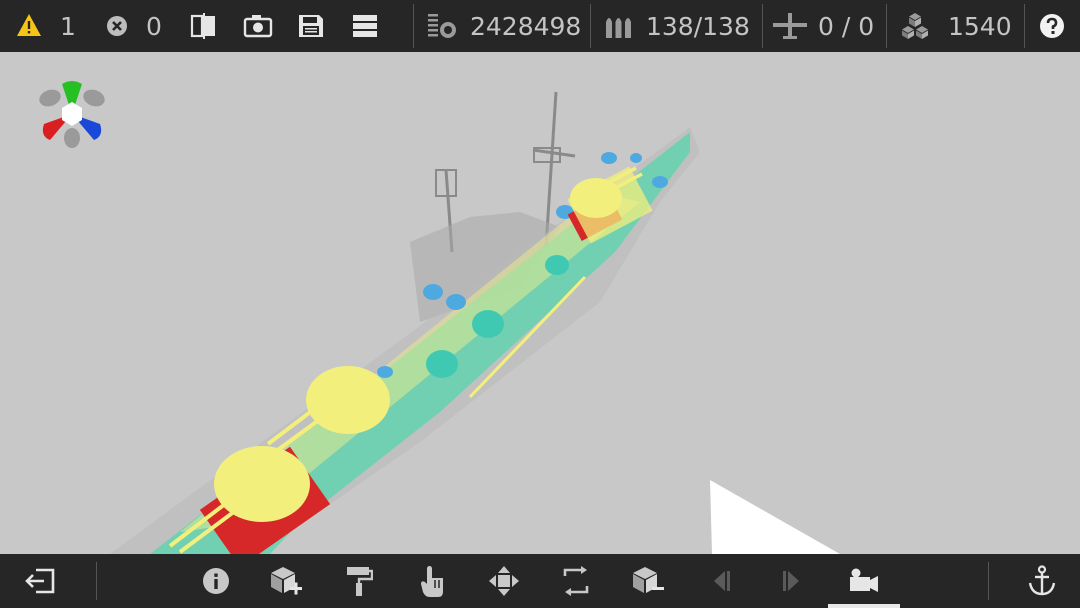 This screenshot has height=608, width=1080. Describe the element at coordinates (216, 581) in the screenshot. I see `info-icon` at that location.